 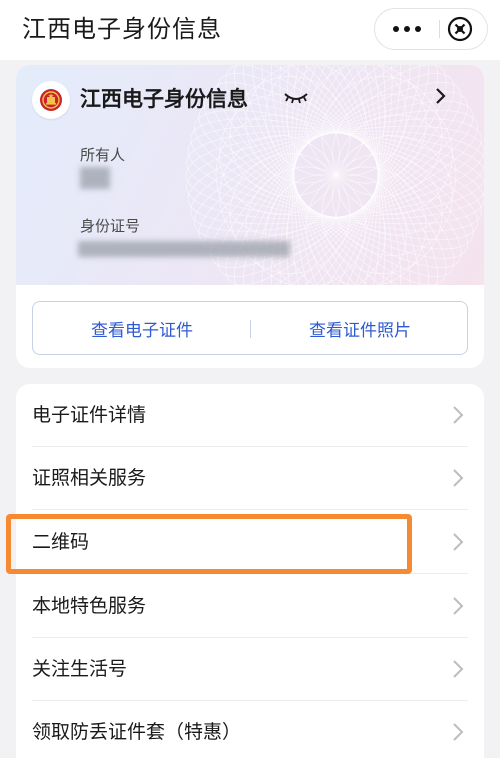 What do you see at coordinates (80, 669) in the screenshot?
I see `menu-item-label: 关注生活号` at bounding box center [80, 669].